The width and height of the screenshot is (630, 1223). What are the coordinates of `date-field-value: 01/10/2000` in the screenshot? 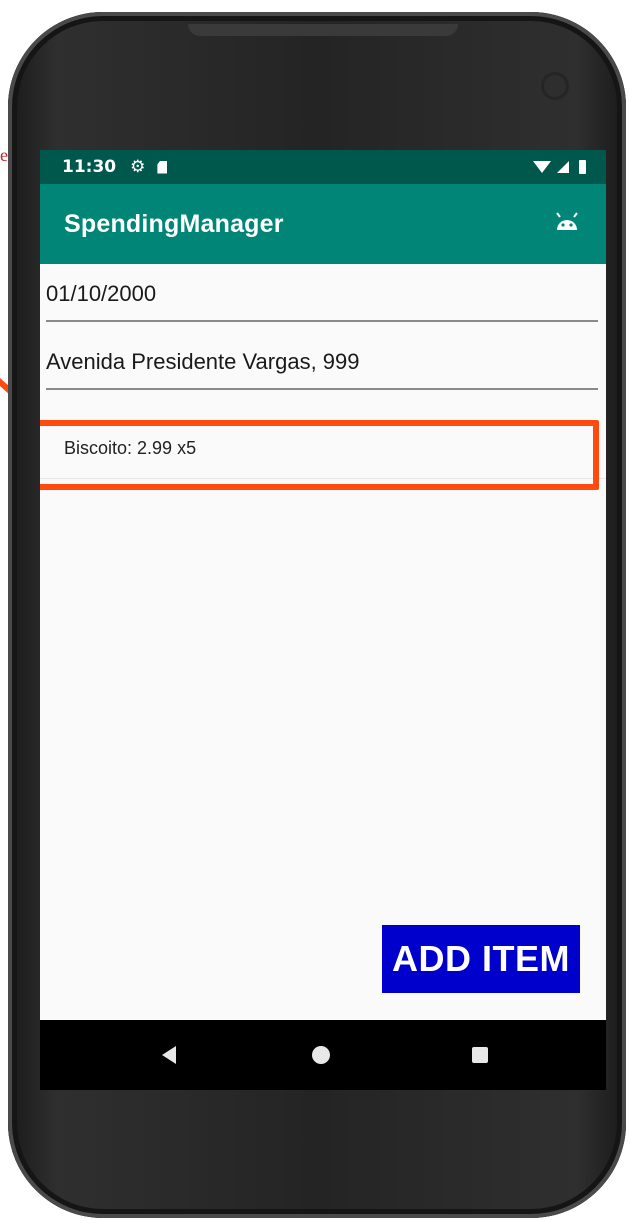 It's located at (101, 293).